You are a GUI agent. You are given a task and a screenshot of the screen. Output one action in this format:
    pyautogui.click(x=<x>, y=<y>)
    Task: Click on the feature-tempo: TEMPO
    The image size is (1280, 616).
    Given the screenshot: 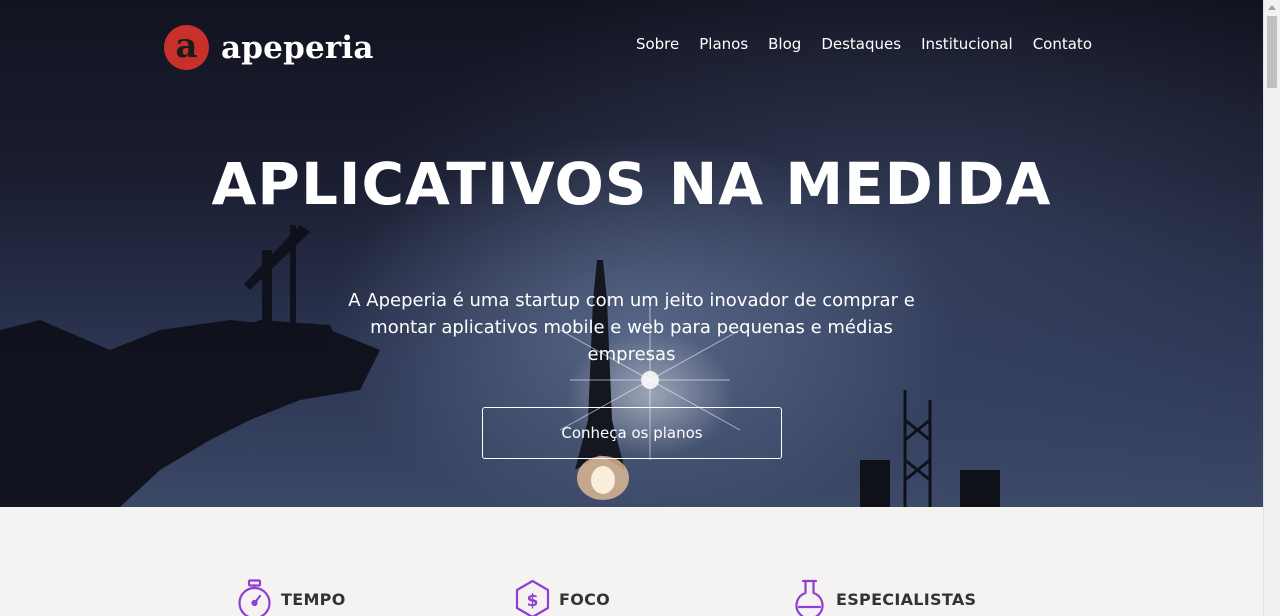 What is the action you would take?
    pyautogui.click(x=291, y=597)
    